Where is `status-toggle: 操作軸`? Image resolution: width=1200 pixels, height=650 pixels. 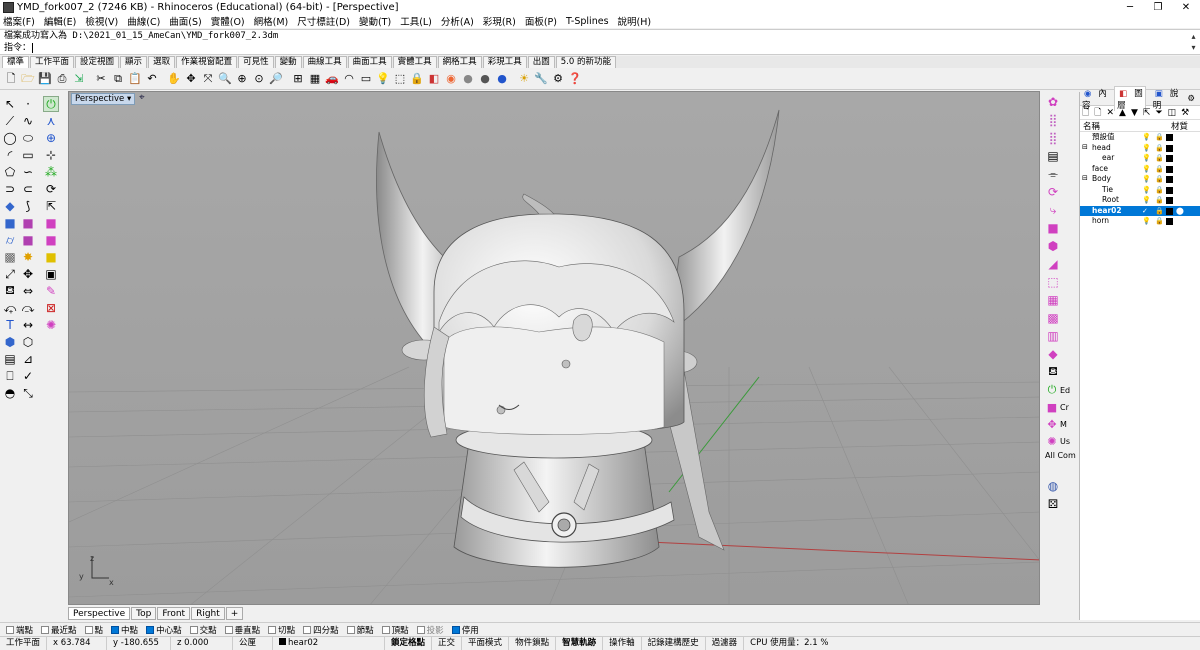
status-toggle: 操作軸 is located at coordinates (622, 643).